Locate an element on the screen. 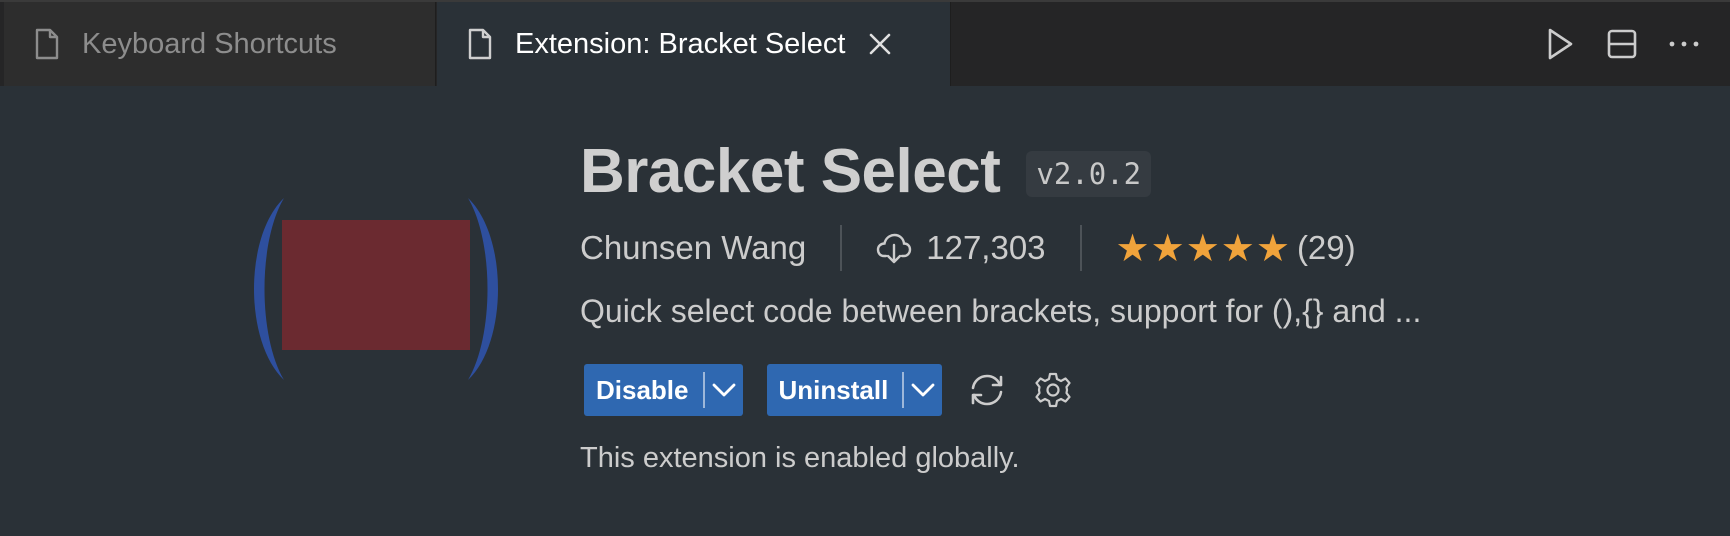 This screenshot has height=536, width=1730. uninstall-dropdown-button is located at coordinates (923, 390).